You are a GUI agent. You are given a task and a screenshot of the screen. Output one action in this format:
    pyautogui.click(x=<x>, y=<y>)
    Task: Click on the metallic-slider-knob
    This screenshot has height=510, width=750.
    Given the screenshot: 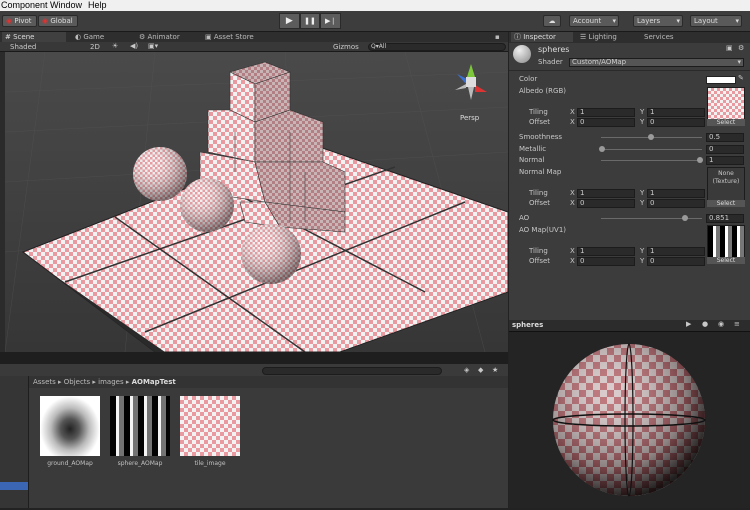 What is the action you would take?
    pyautogui.click(x=602, y=149)
    